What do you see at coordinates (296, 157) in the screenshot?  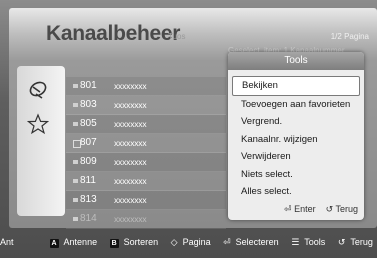 I see `tools-item-delete: Verwijderen` at bounding box center [296, 157].